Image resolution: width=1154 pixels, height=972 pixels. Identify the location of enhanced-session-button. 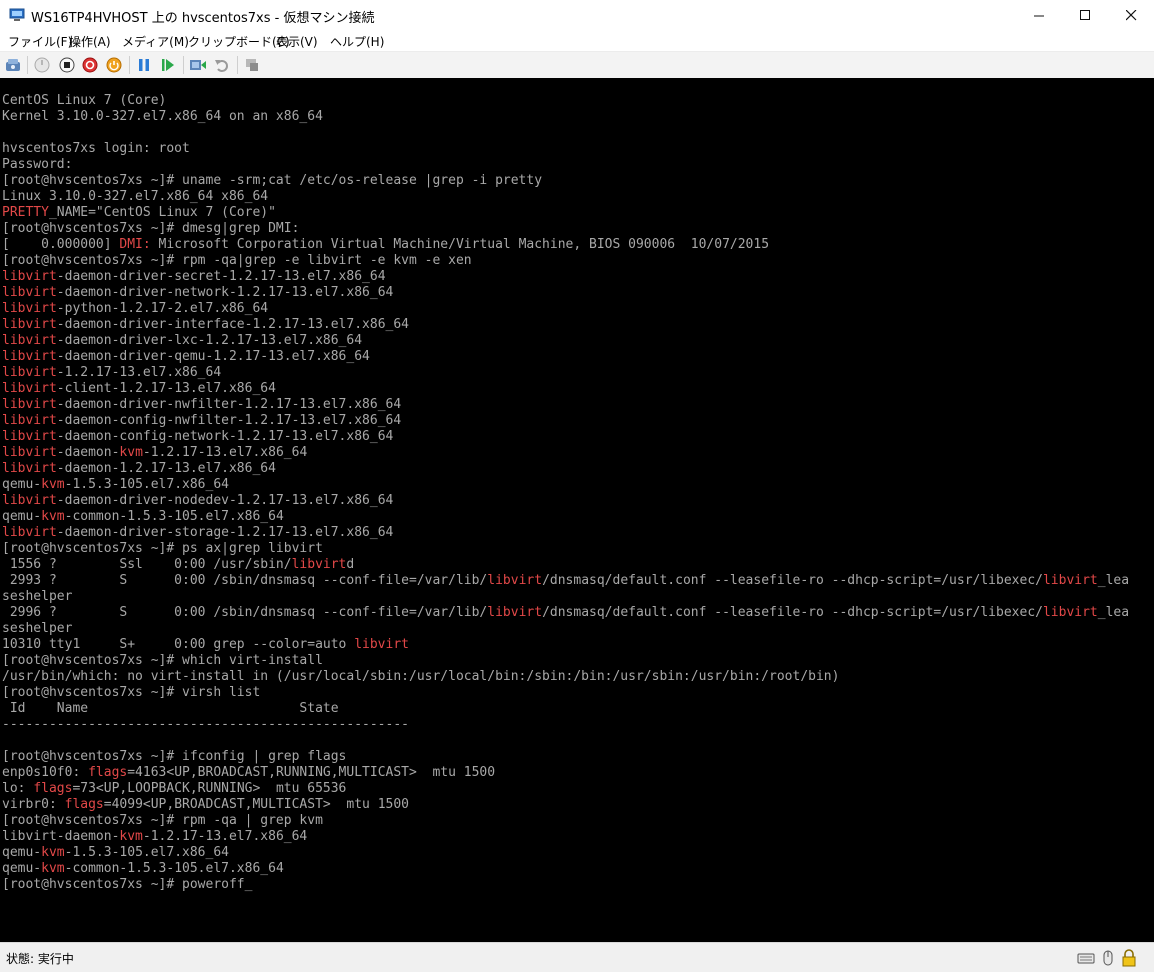
(252, 65).